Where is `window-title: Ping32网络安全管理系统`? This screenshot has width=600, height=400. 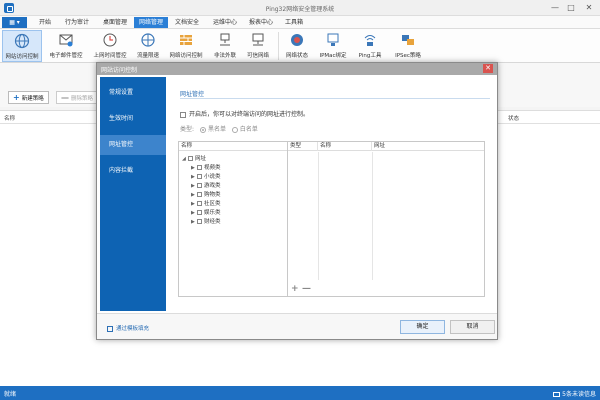 window-title: Ping32网络安全管理系统 is located at coordinates (300, 9).